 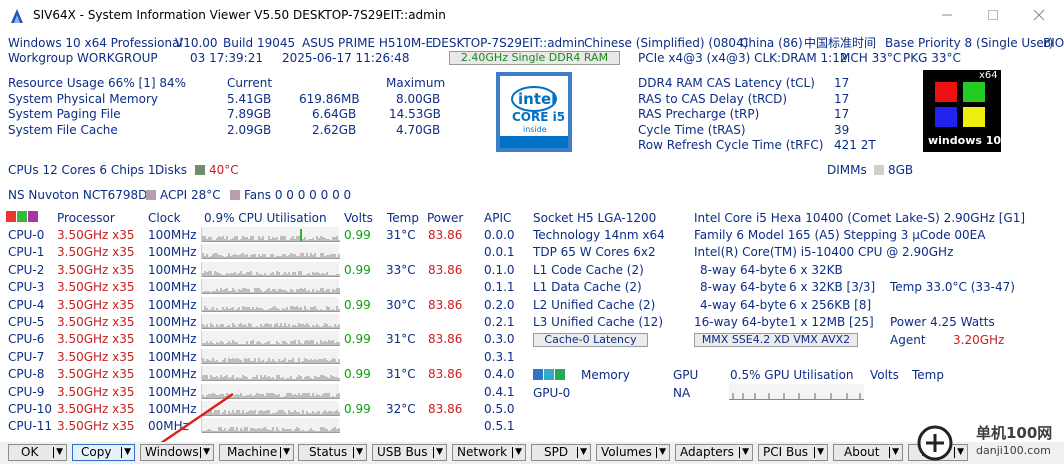 What do you see at coordinates (328, 452) in the screenshot?
I see `button-label: Status` at bounding box center [328, 452].